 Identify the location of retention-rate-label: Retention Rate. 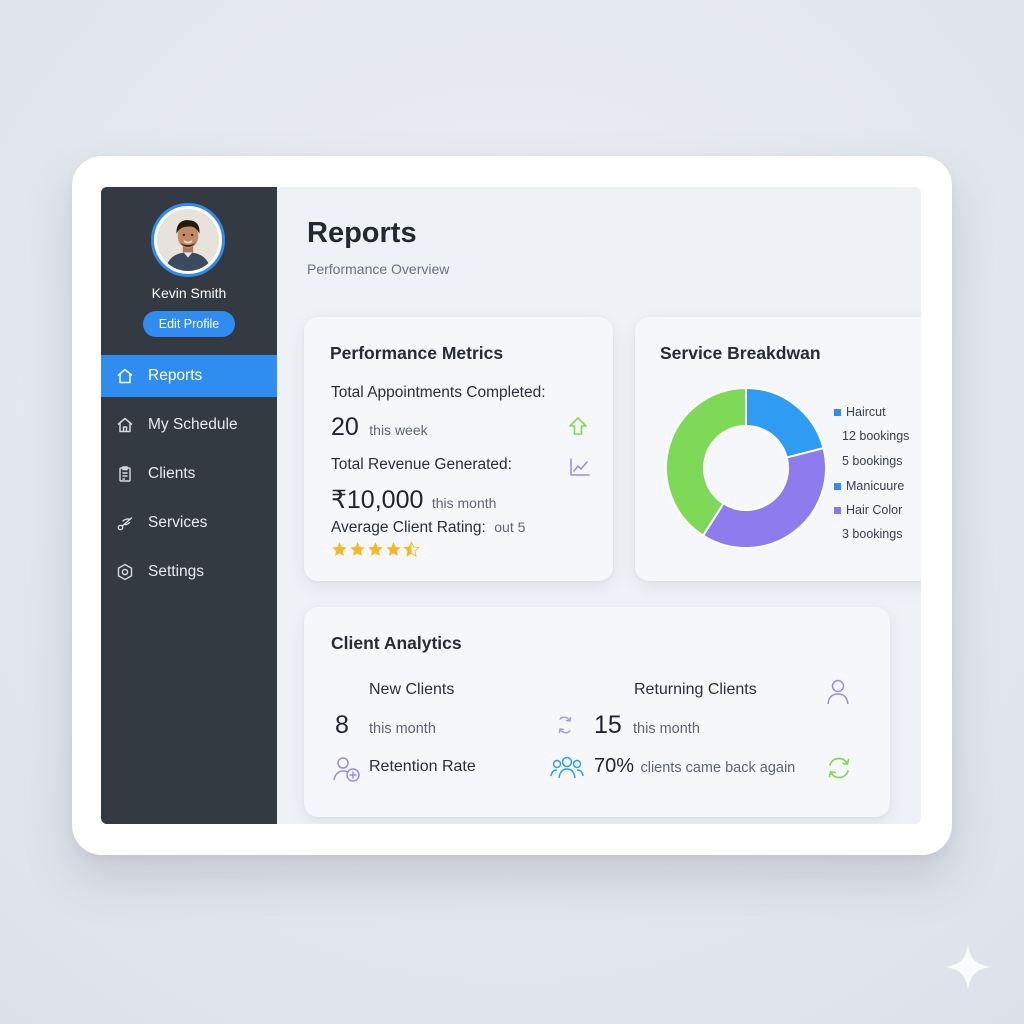
(422, 766).